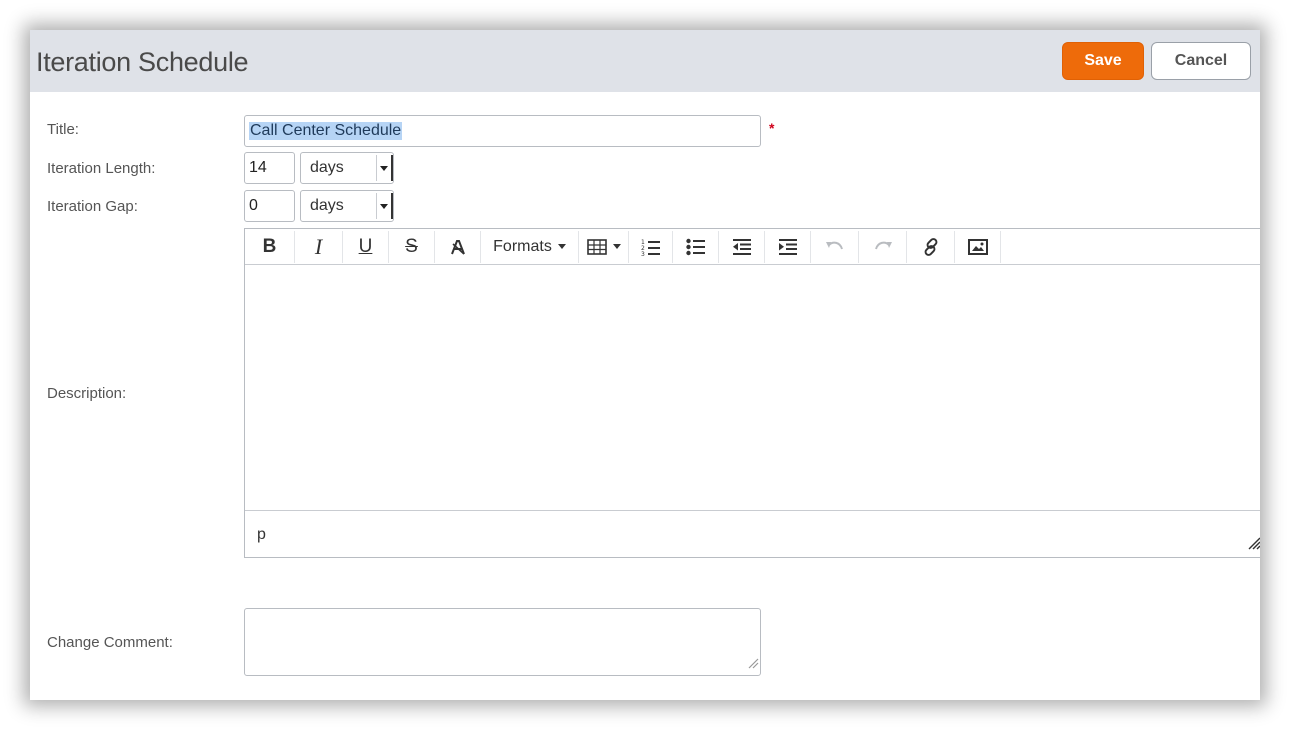 The image size is (1290, 730). Describe the element at coordinates (931, 246) in the screenshot. I see `link-icon` at that location.